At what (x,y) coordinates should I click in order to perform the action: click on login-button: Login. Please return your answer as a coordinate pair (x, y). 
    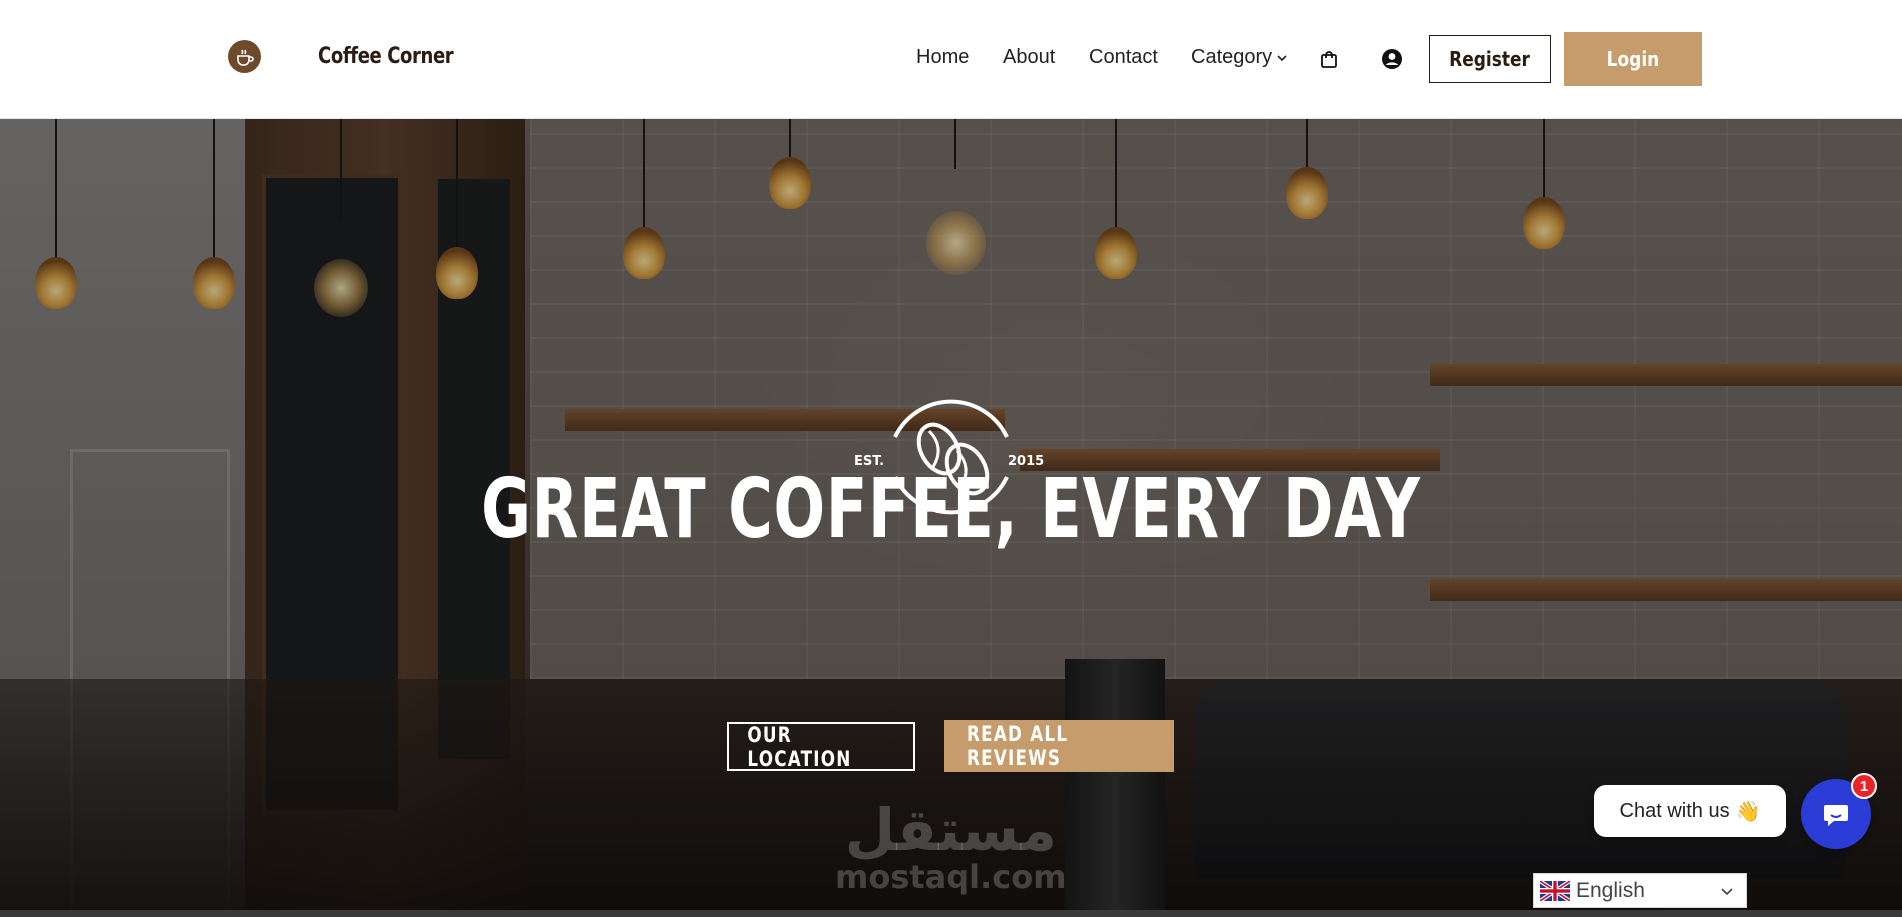
    Looking at the image, I should click on (1633, 59).